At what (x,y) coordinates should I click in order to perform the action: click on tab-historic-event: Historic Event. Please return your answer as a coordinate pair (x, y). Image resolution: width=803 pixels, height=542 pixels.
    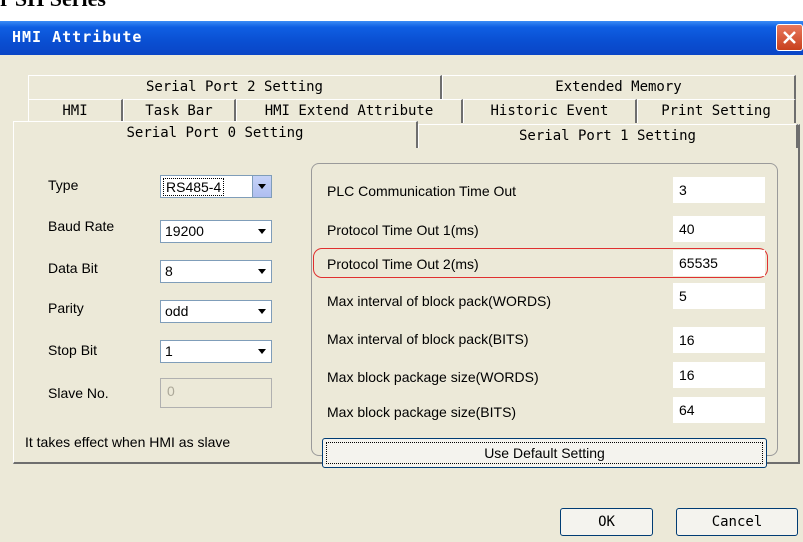
    Looking at the image, I should click on (550, 111).